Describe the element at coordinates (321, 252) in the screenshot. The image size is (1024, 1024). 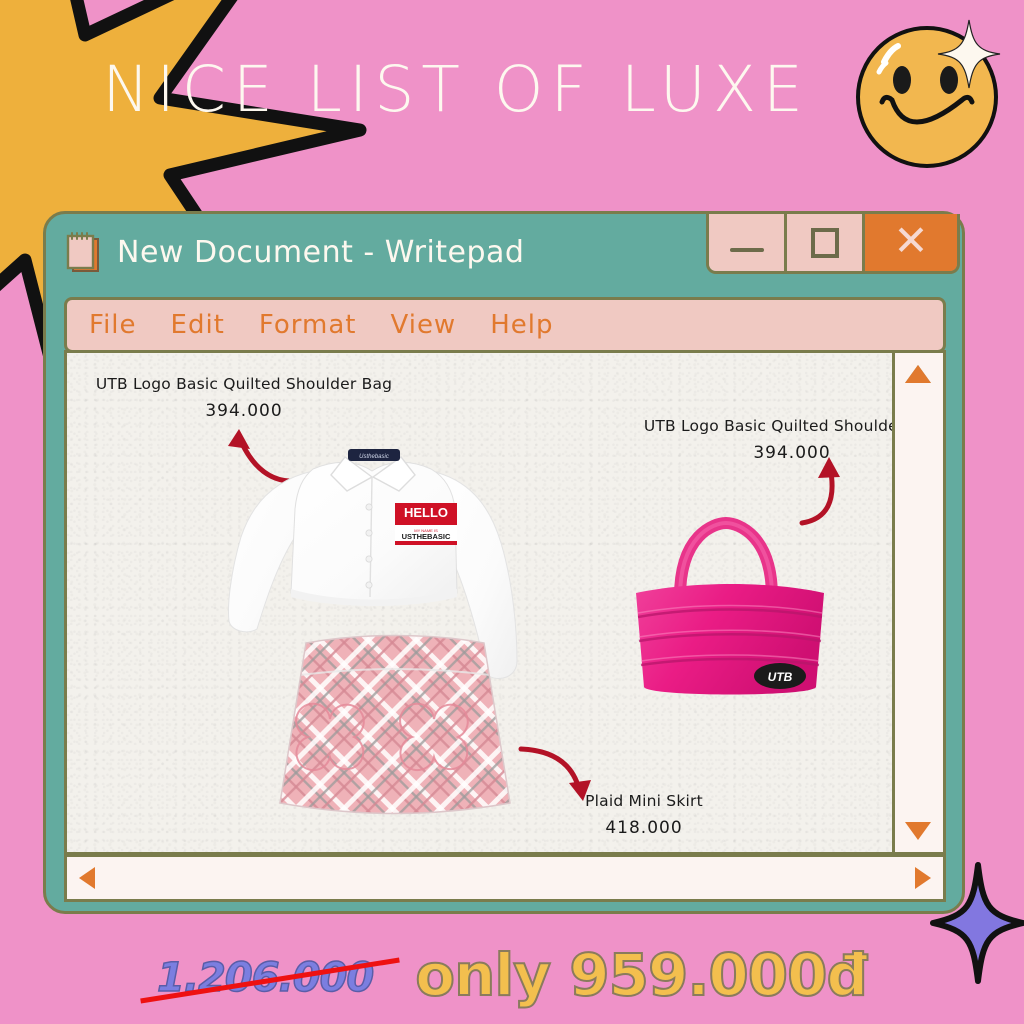
I see `window-title: New Document - Writepad` at that location.